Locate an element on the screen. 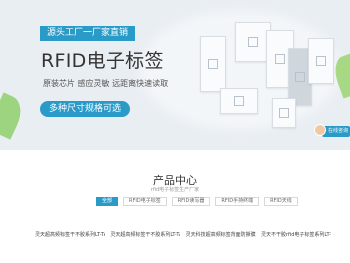 Image resolution: width=350 pixels, height=263 pixels. tab-all: 全部 is located at coordinates (107, 201).